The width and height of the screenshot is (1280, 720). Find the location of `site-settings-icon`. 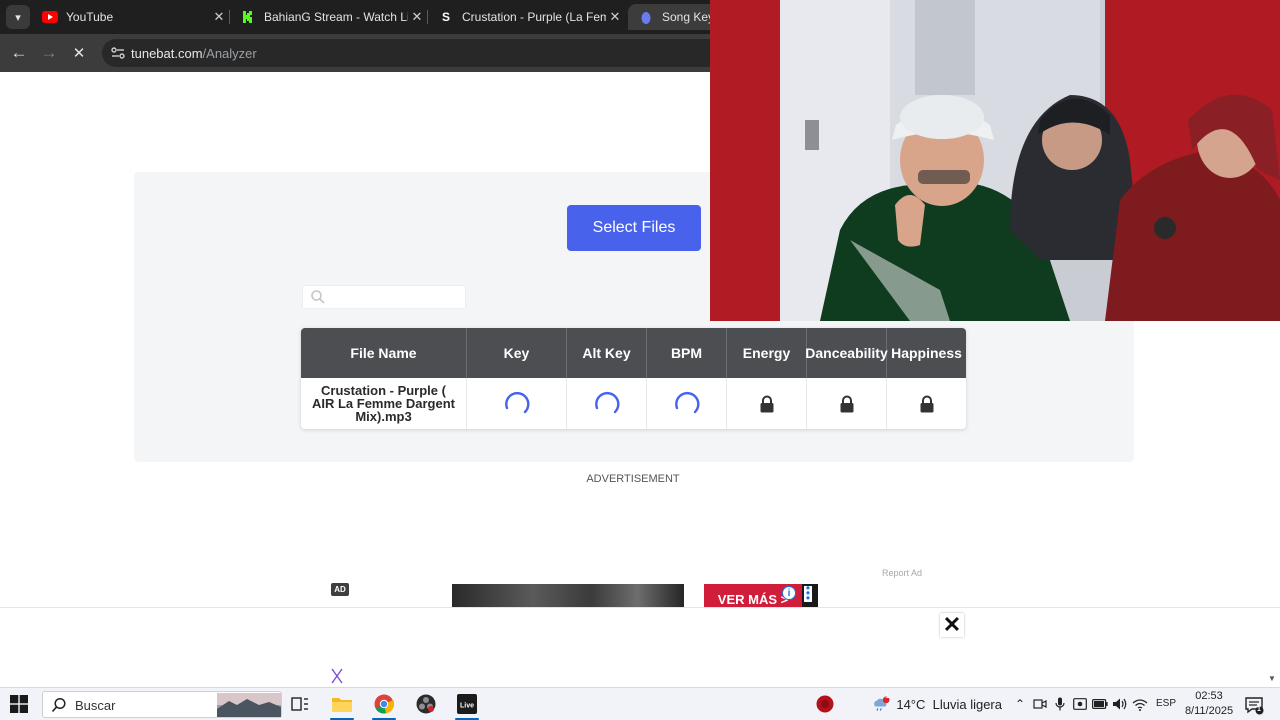

site-settings-icon is located at coordinates (118, 53).